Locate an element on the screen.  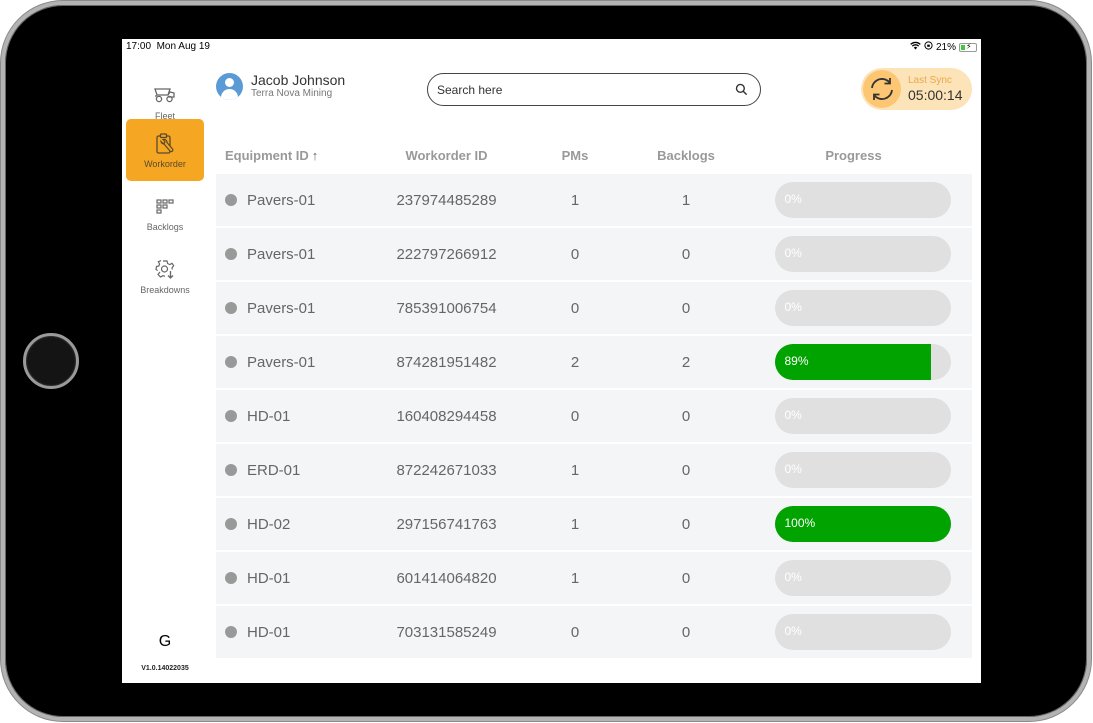
table-row: Pavers-01 237974485289 1 1 0% is located at coordinates (594, 200).